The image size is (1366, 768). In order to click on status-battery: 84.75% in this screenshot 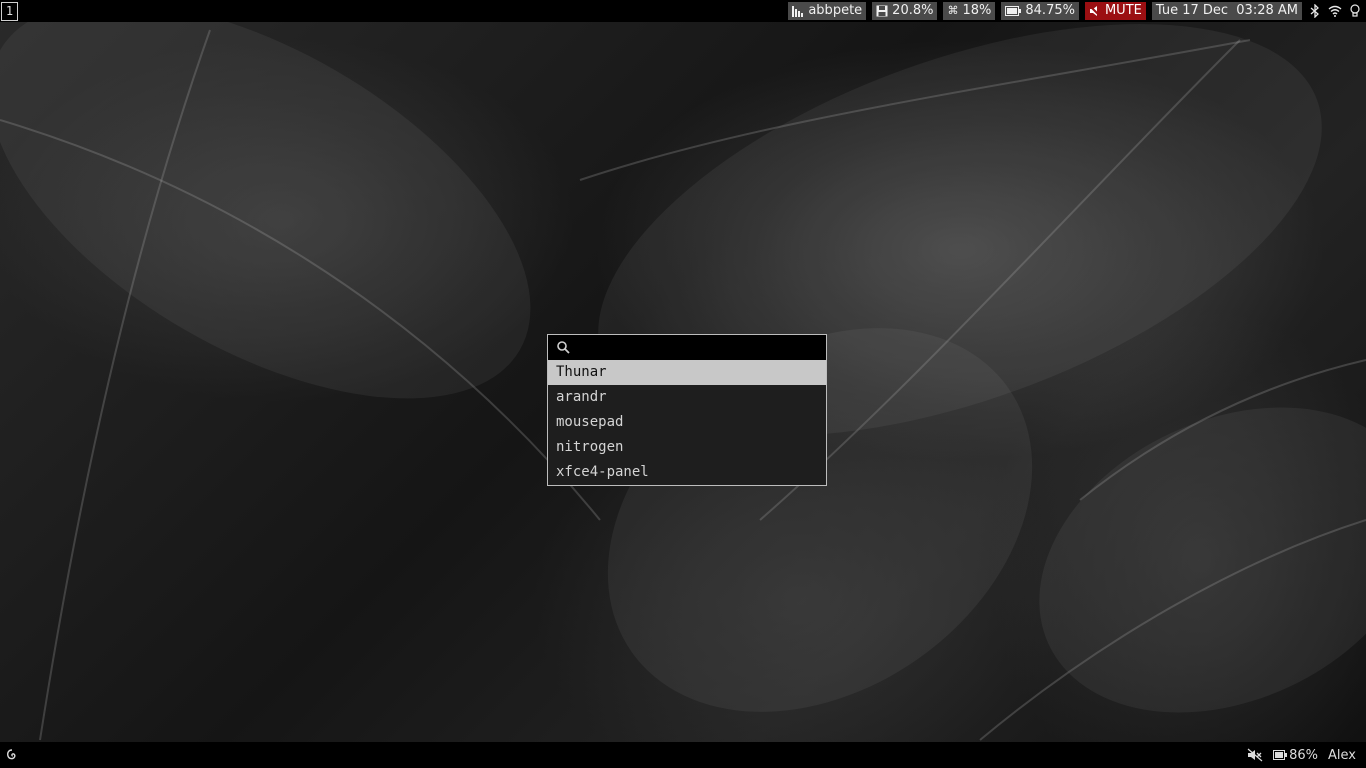, I will do `click(1040, 11)`.